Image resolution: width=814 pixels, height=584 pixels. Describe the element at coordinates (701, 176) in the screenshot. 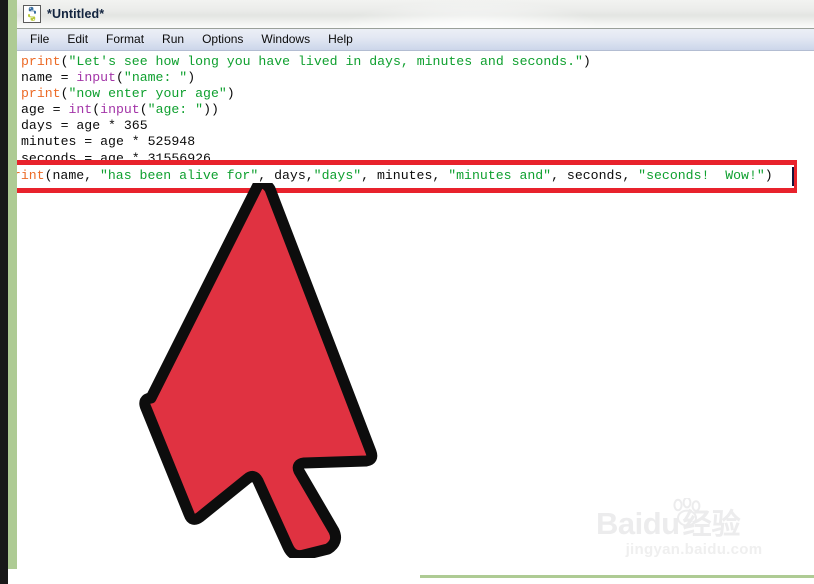

I see `code-token-str: "seconds! Wow!"` at that location.